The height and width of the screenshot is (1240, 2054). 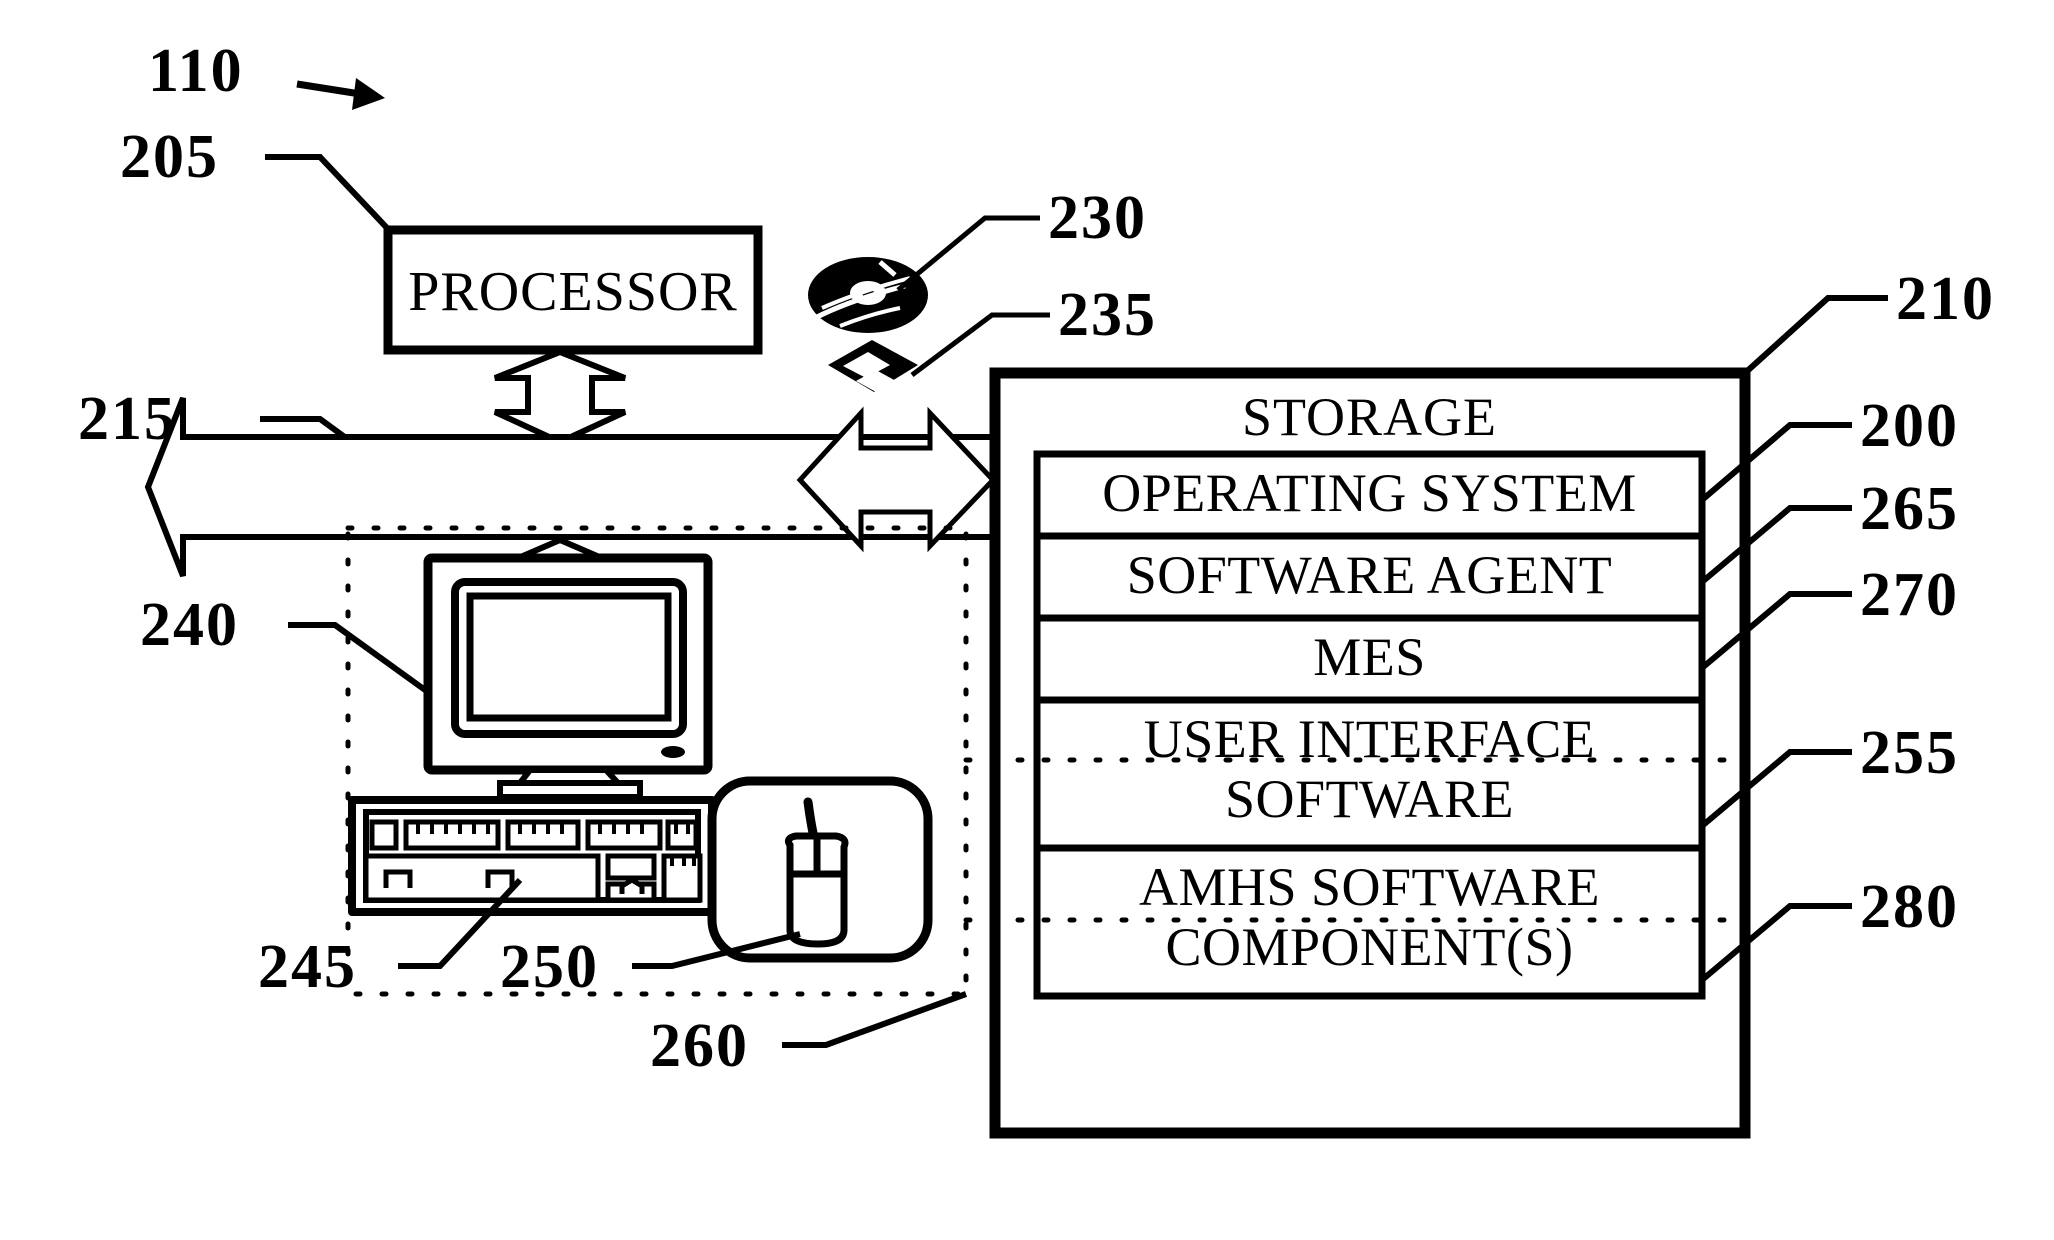 I want to click on optical-disc-icon, so click(x=868, y=295).